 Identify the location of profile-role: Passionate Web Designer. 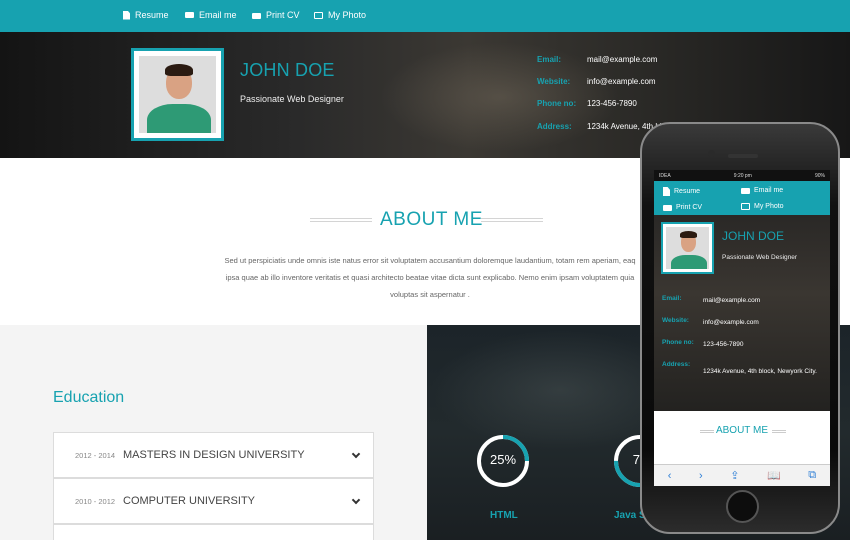
(292, 99).